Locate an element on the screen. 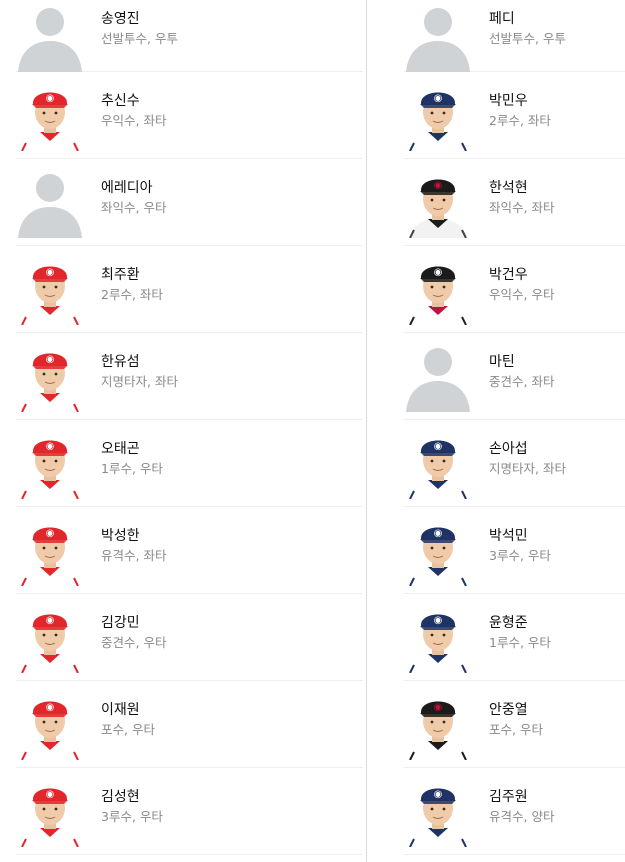 The image size is (625, 862). player-name: 최주환 is located at coordinates (132, 275).